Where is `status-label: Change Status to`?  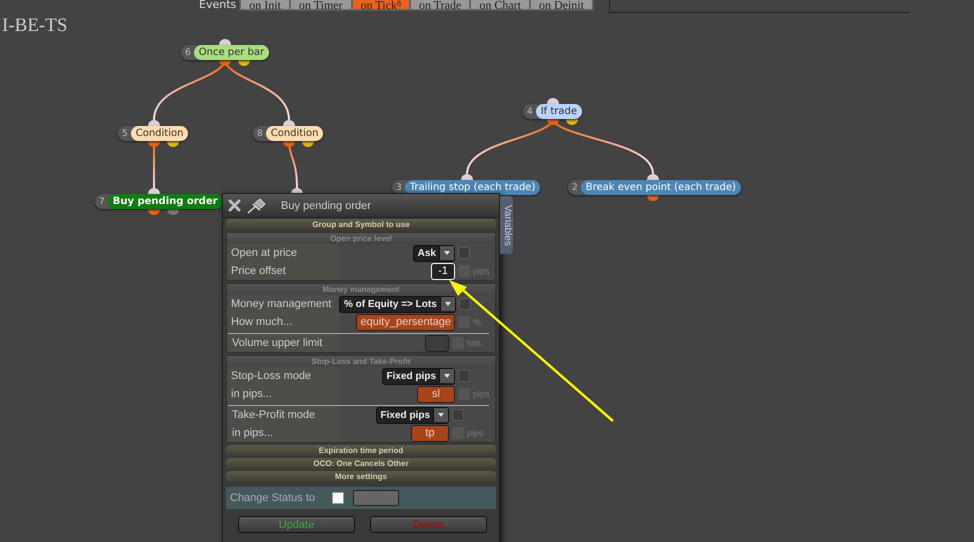 status-label: Change Status to is located at coordinates (273, 498).